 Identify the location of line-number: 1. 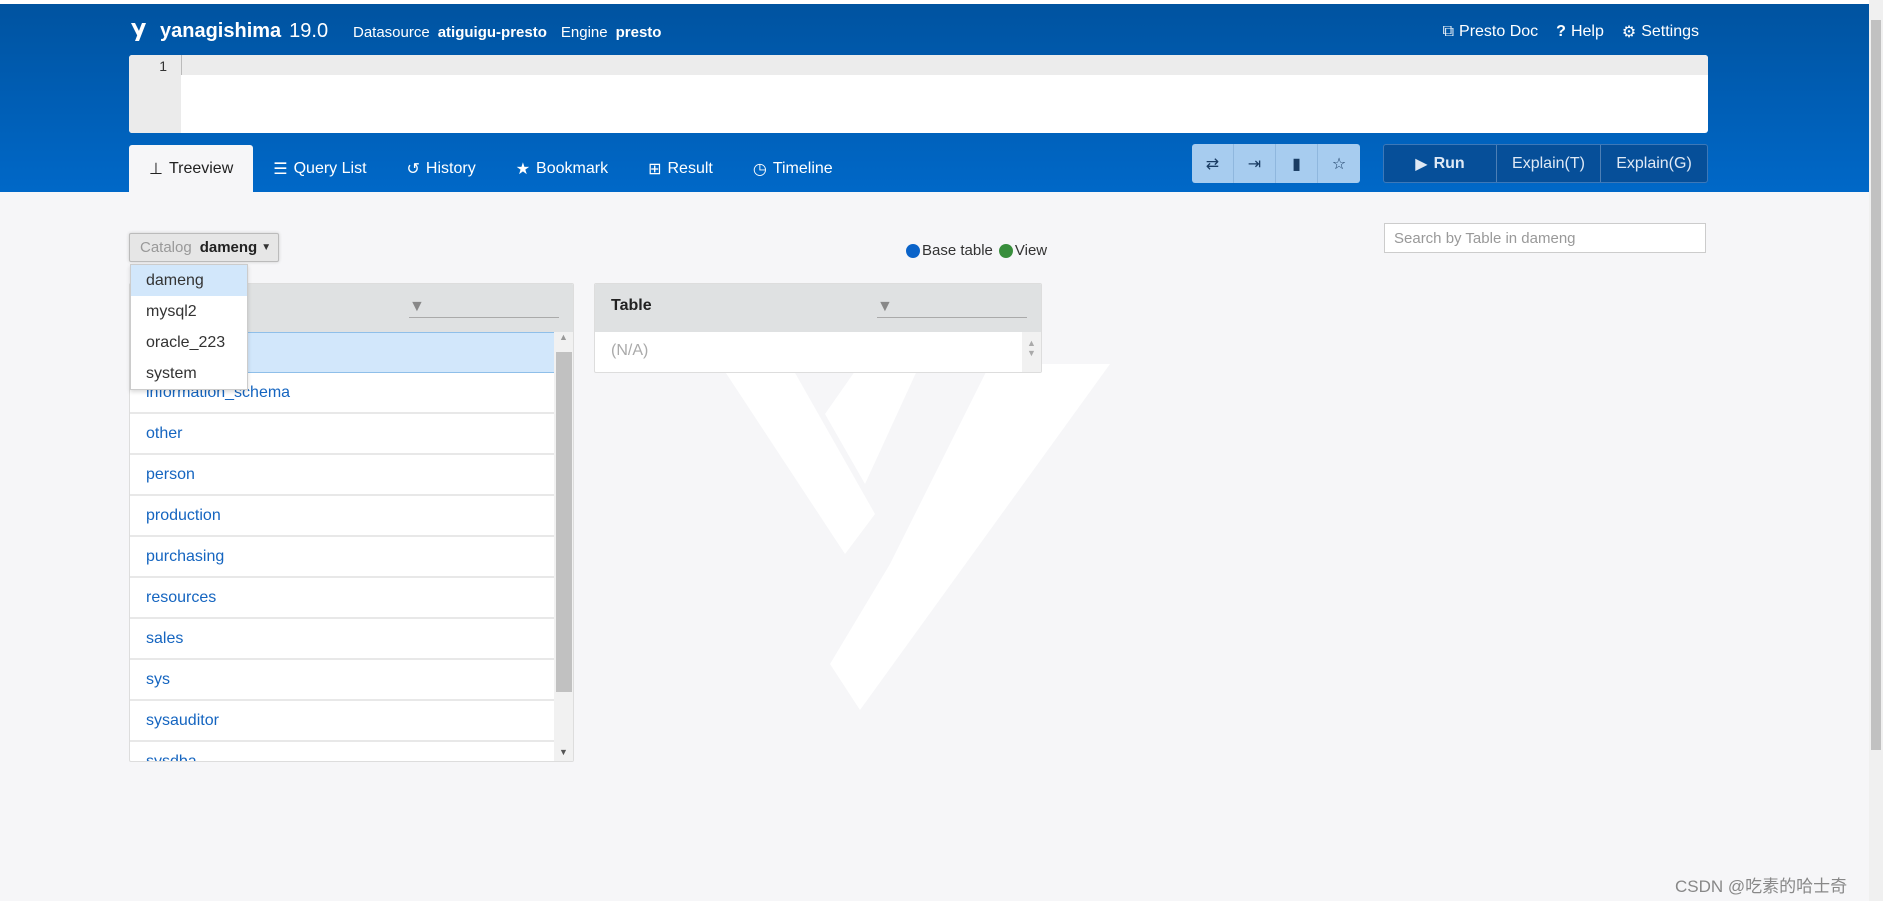
(163, 66).